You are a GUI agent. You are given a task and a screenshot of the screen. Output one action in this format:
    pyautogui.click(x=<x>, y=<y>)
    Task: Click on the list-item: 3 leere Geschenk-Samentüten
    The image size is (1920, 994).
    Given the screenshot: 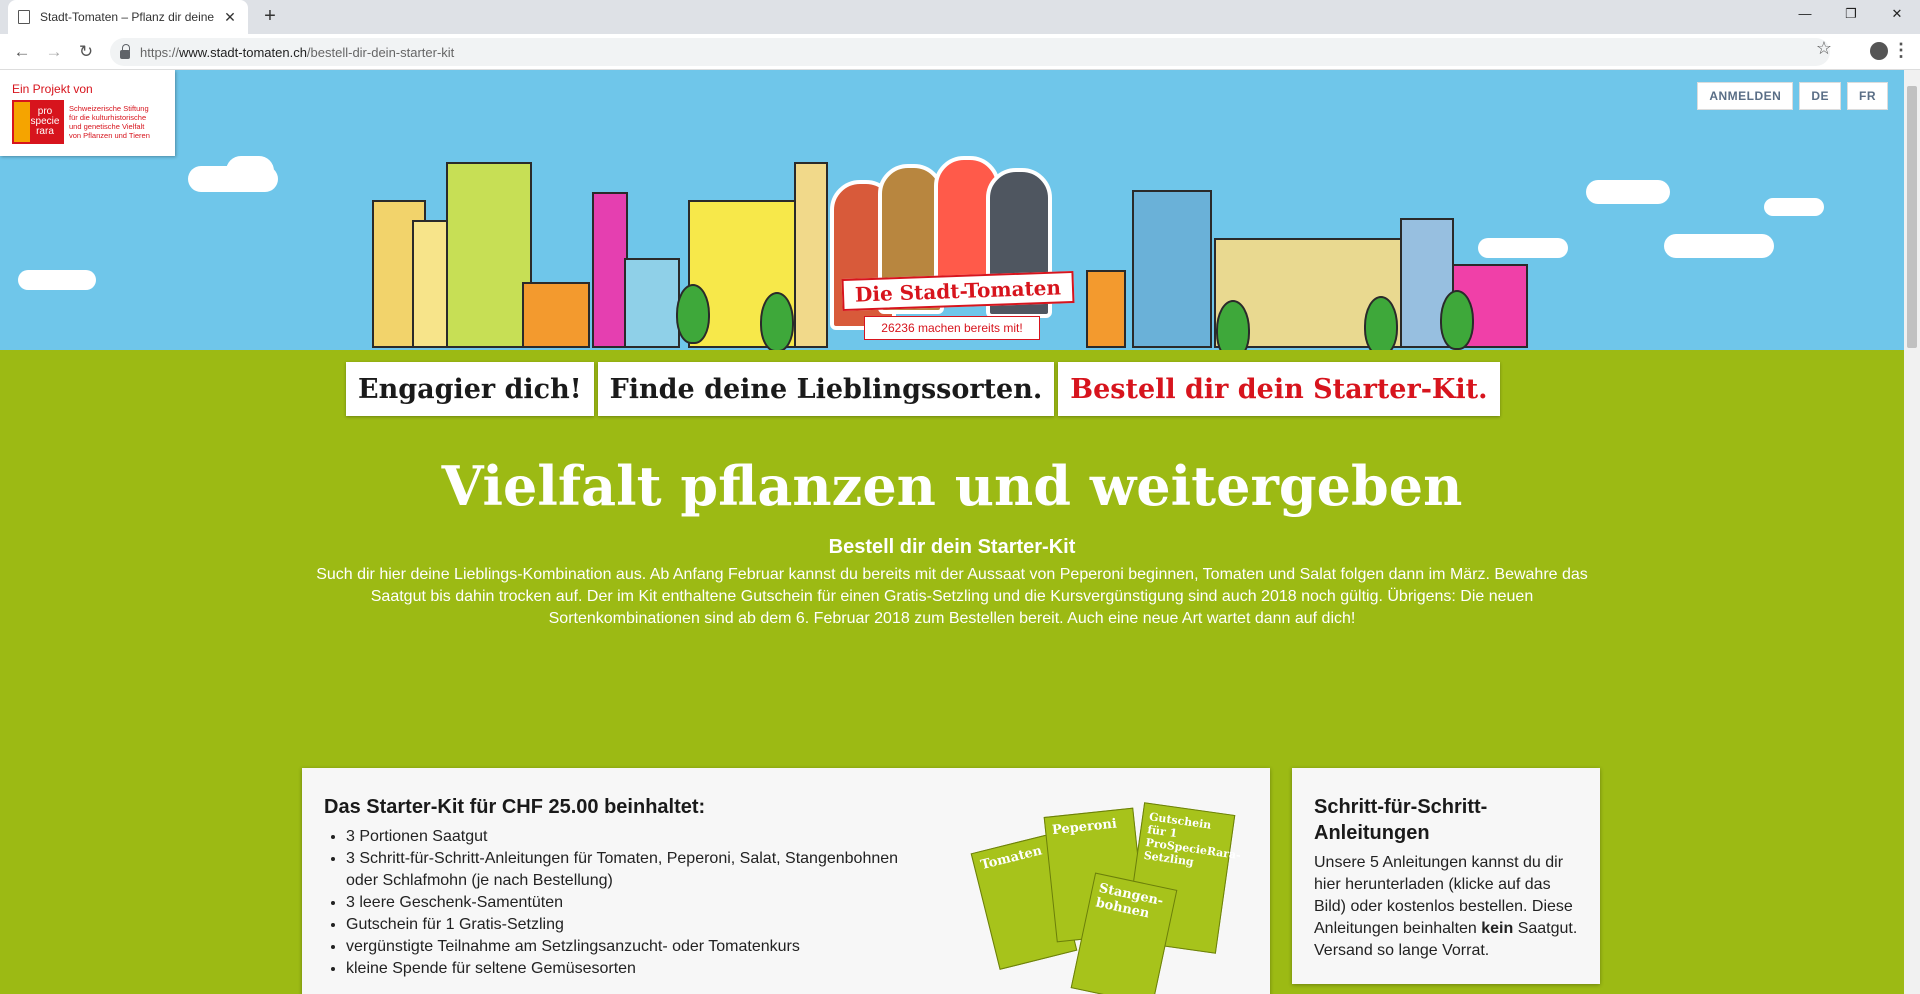 What is the action you would take?
    pyautogui.click(x=625, y=903)
    